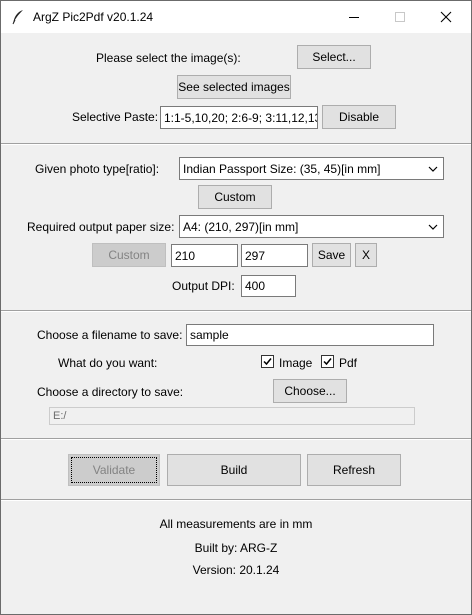  I want to click on refresh-button: Refresh, so click(354, 470).